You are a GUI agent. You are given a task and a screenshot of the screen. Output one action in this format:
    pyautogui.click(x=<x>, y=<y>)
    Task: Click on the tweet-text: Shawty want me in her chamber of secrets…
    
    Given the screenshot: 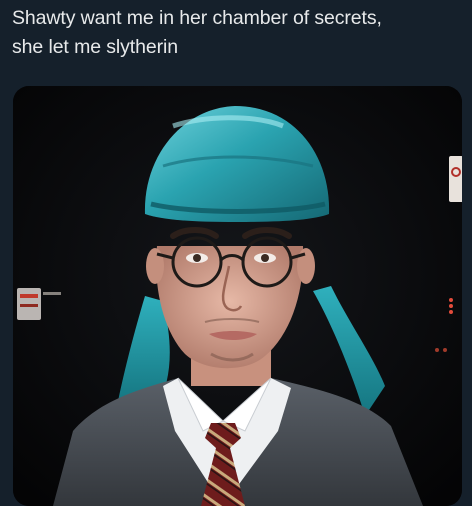 What is the action you would take?
    pyautogui.click(x=237, y=33)
    